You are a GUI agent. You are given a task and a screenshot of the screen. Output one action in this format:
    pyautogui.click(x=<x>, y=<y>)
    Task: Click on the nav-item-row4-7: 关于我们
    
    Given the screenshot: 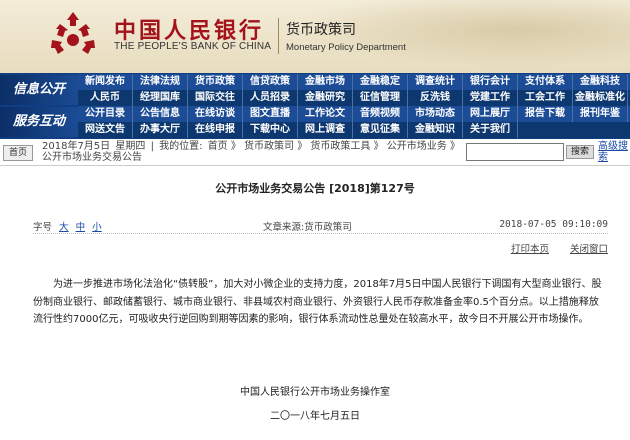 What is the action you would take?
    pyautogui.click(x=490, y=130)
    